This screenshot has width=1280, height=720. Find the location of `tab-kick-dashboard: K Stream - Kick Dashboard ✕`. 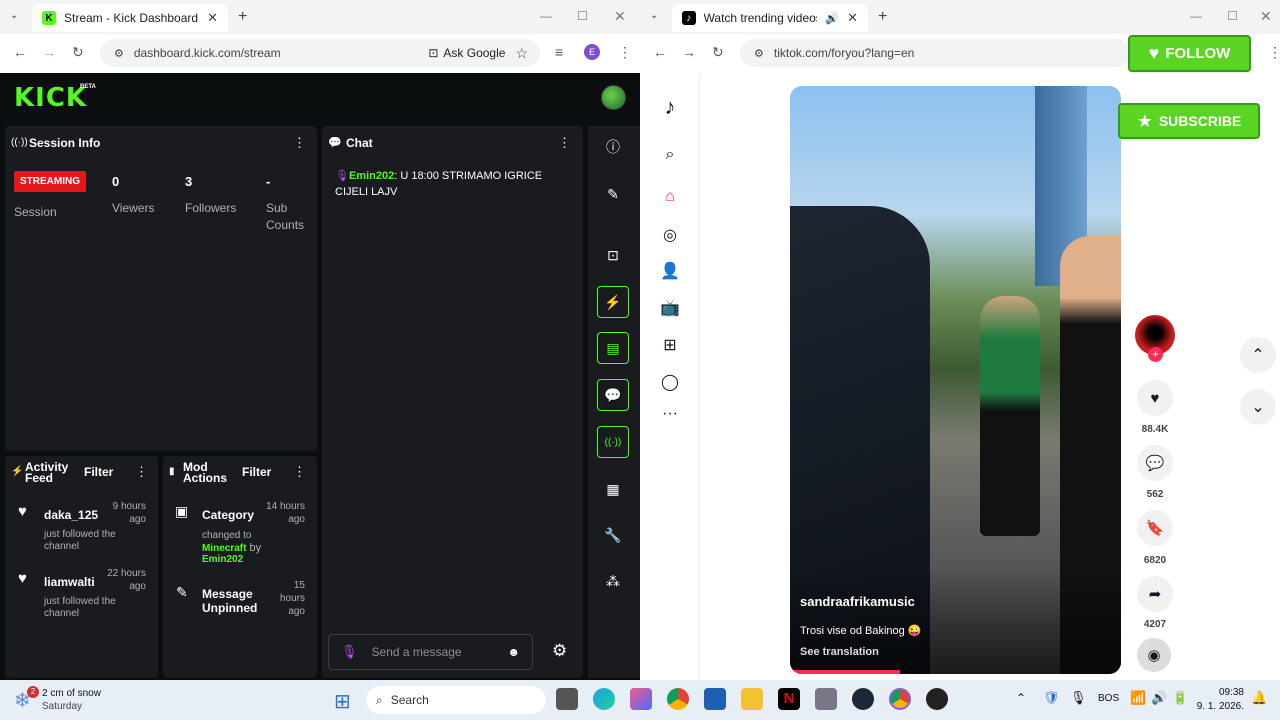

tab-kick-dashboard: K Stream - Kick Dashboard ✕ is located at coordinates (130, 18).